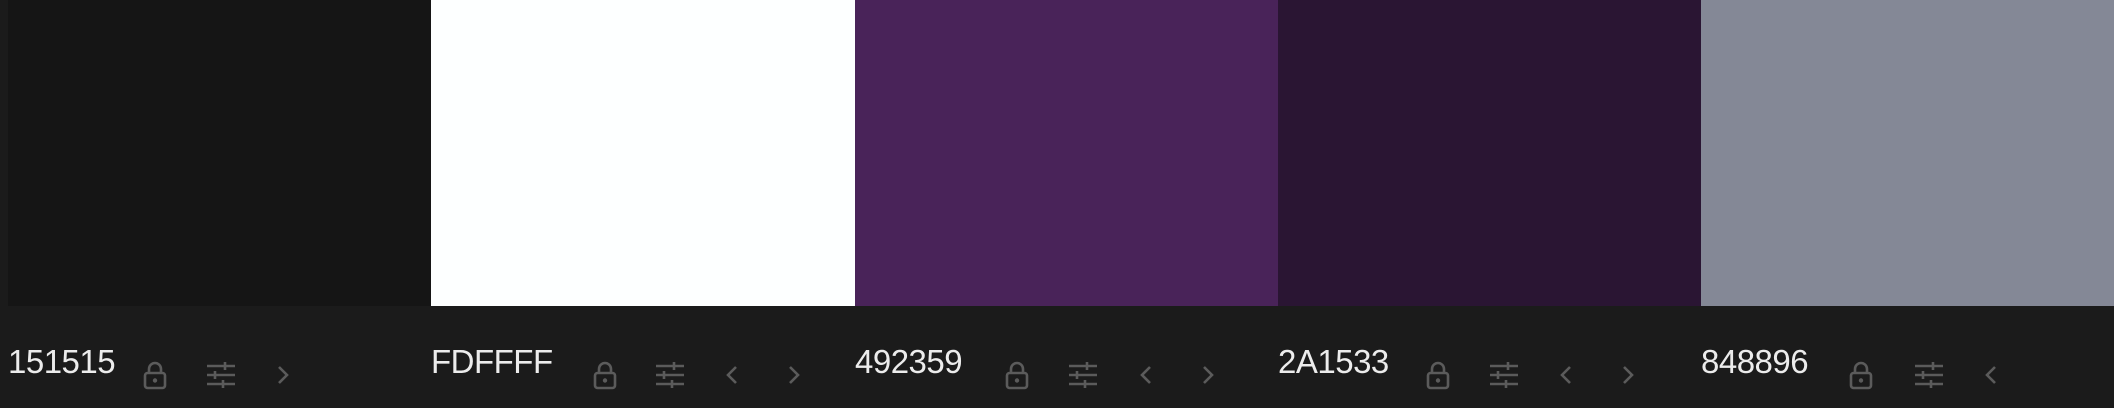 The height and width of the screenshot is (408, 2114). What do you see at coordinates (1333, 361) in the screenshot?
I see `hex-code: 2A1533` at bounding box center [1333, 361].